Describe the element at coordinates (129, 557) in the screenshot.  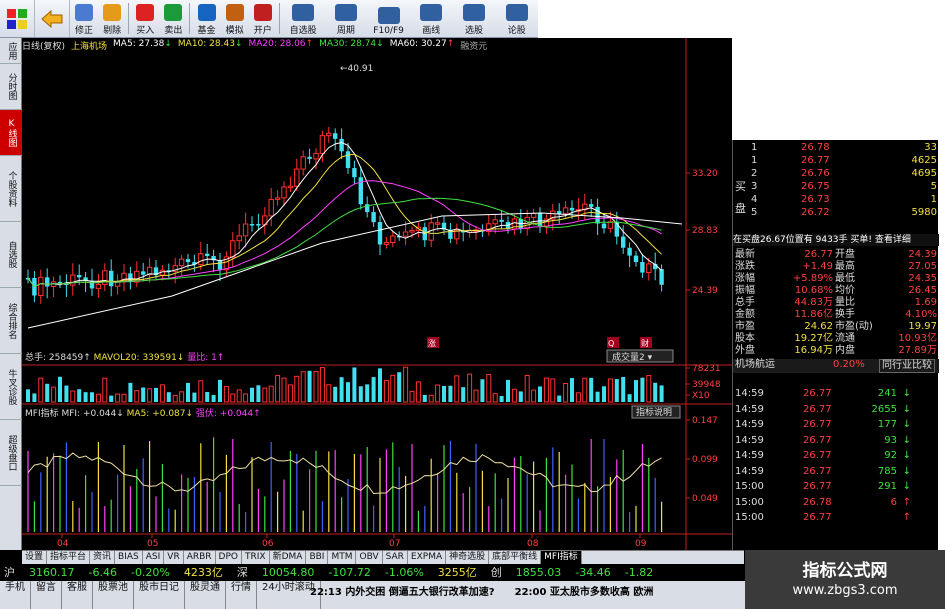
I see `indicator-tab: BIAS` at that location.